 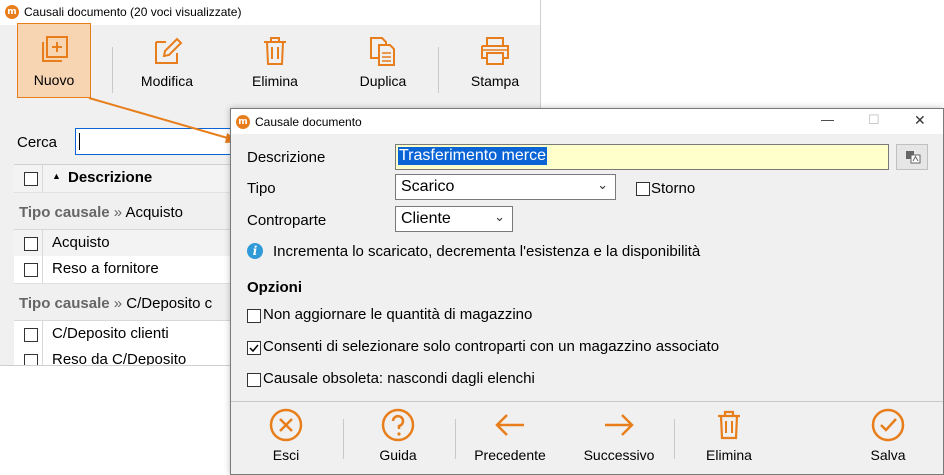 I want to click on guida-label: Guida, so click(x=398, y=455).